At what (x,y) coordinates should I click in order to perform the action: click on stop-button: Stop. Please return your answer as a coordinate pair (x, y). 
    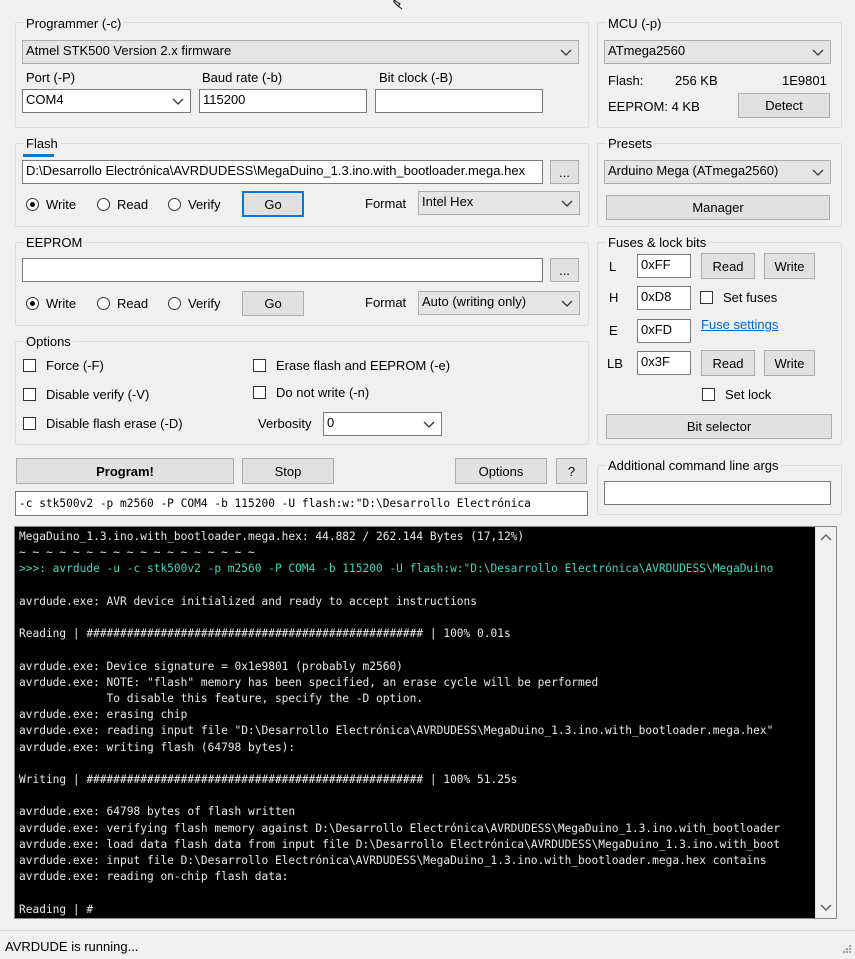
    Looking at the image, I should click on (288, 471).